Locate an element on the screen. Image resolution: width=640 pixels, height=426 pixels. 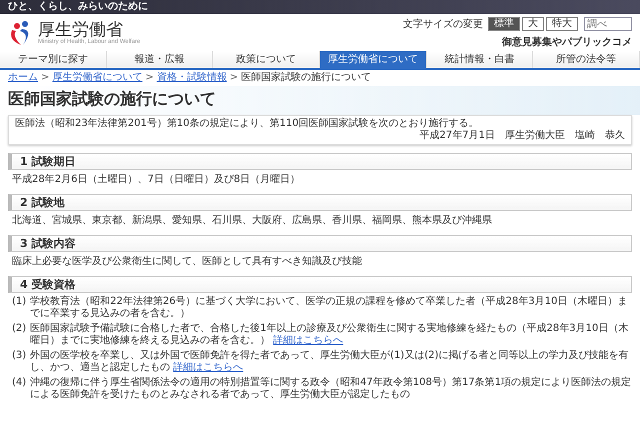
search-field: 調べ is located at coordinates (608, 24).